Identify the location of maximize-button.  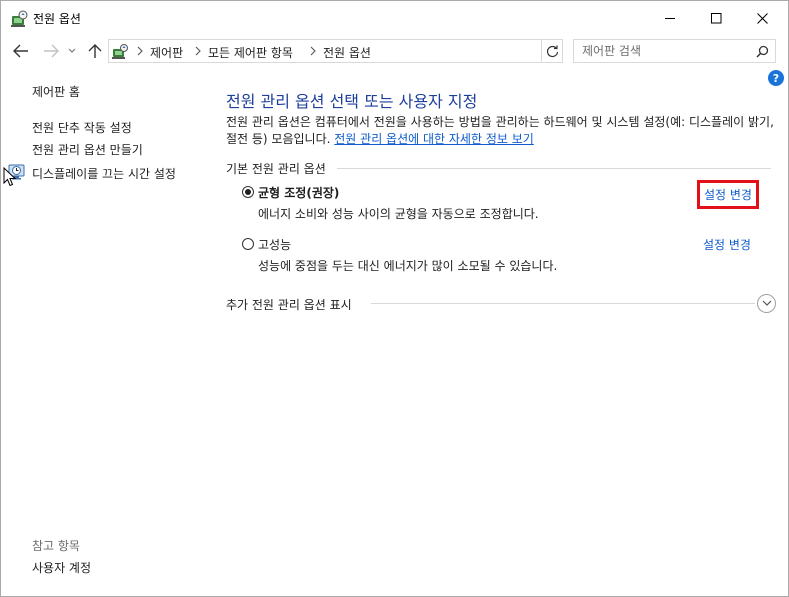
(716, 18).